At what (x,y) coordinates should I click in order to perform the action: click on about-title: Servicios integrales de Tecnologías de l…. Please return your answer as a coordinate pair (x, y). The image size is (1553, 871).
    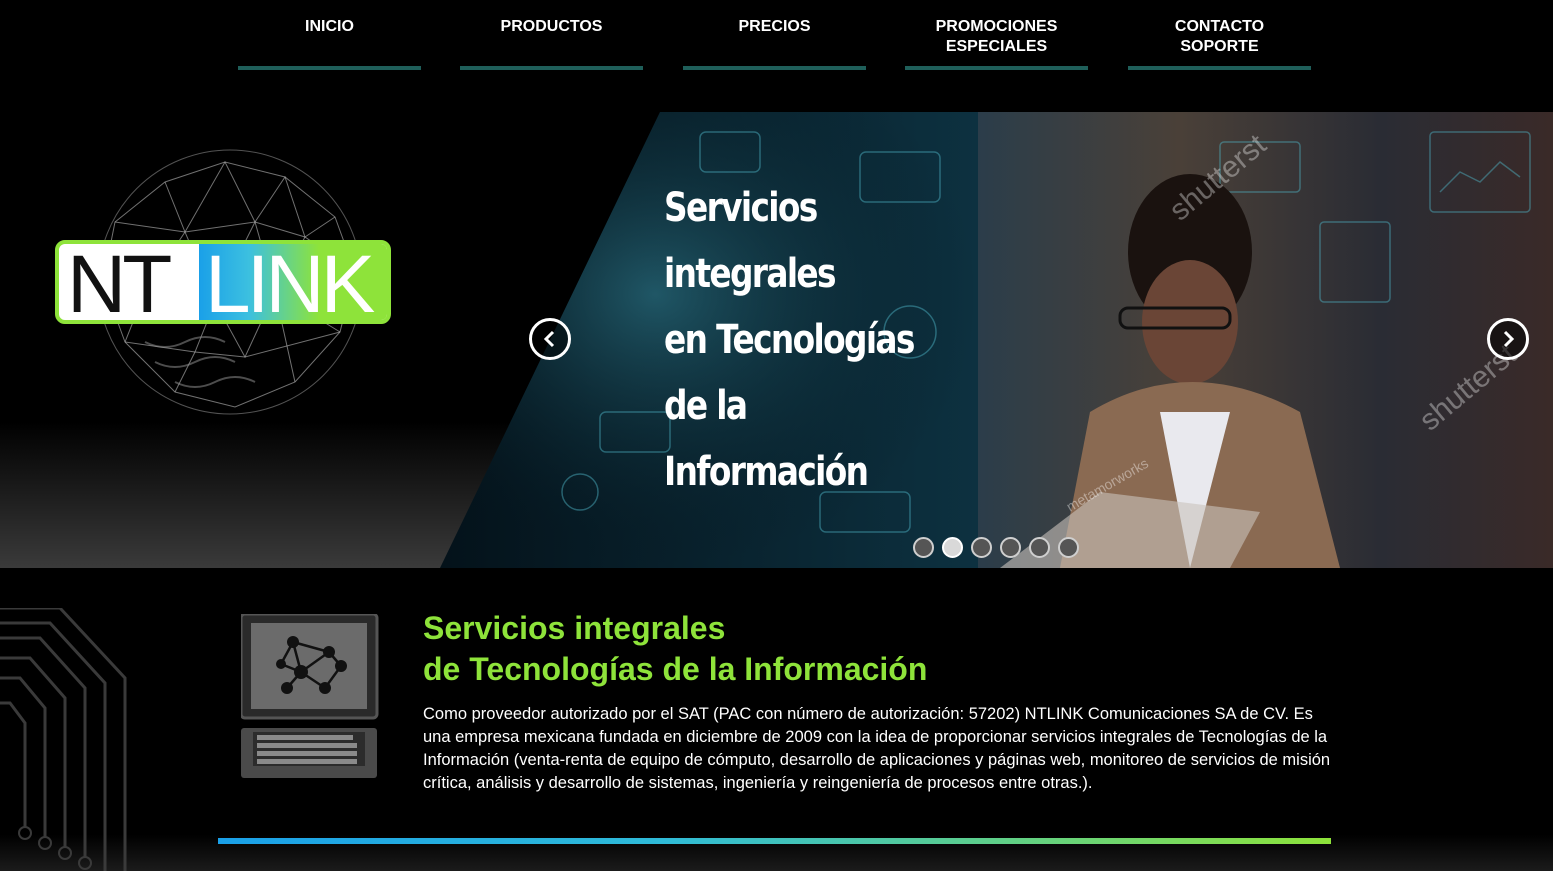
    Looking at the image, I should click on (675, 649).